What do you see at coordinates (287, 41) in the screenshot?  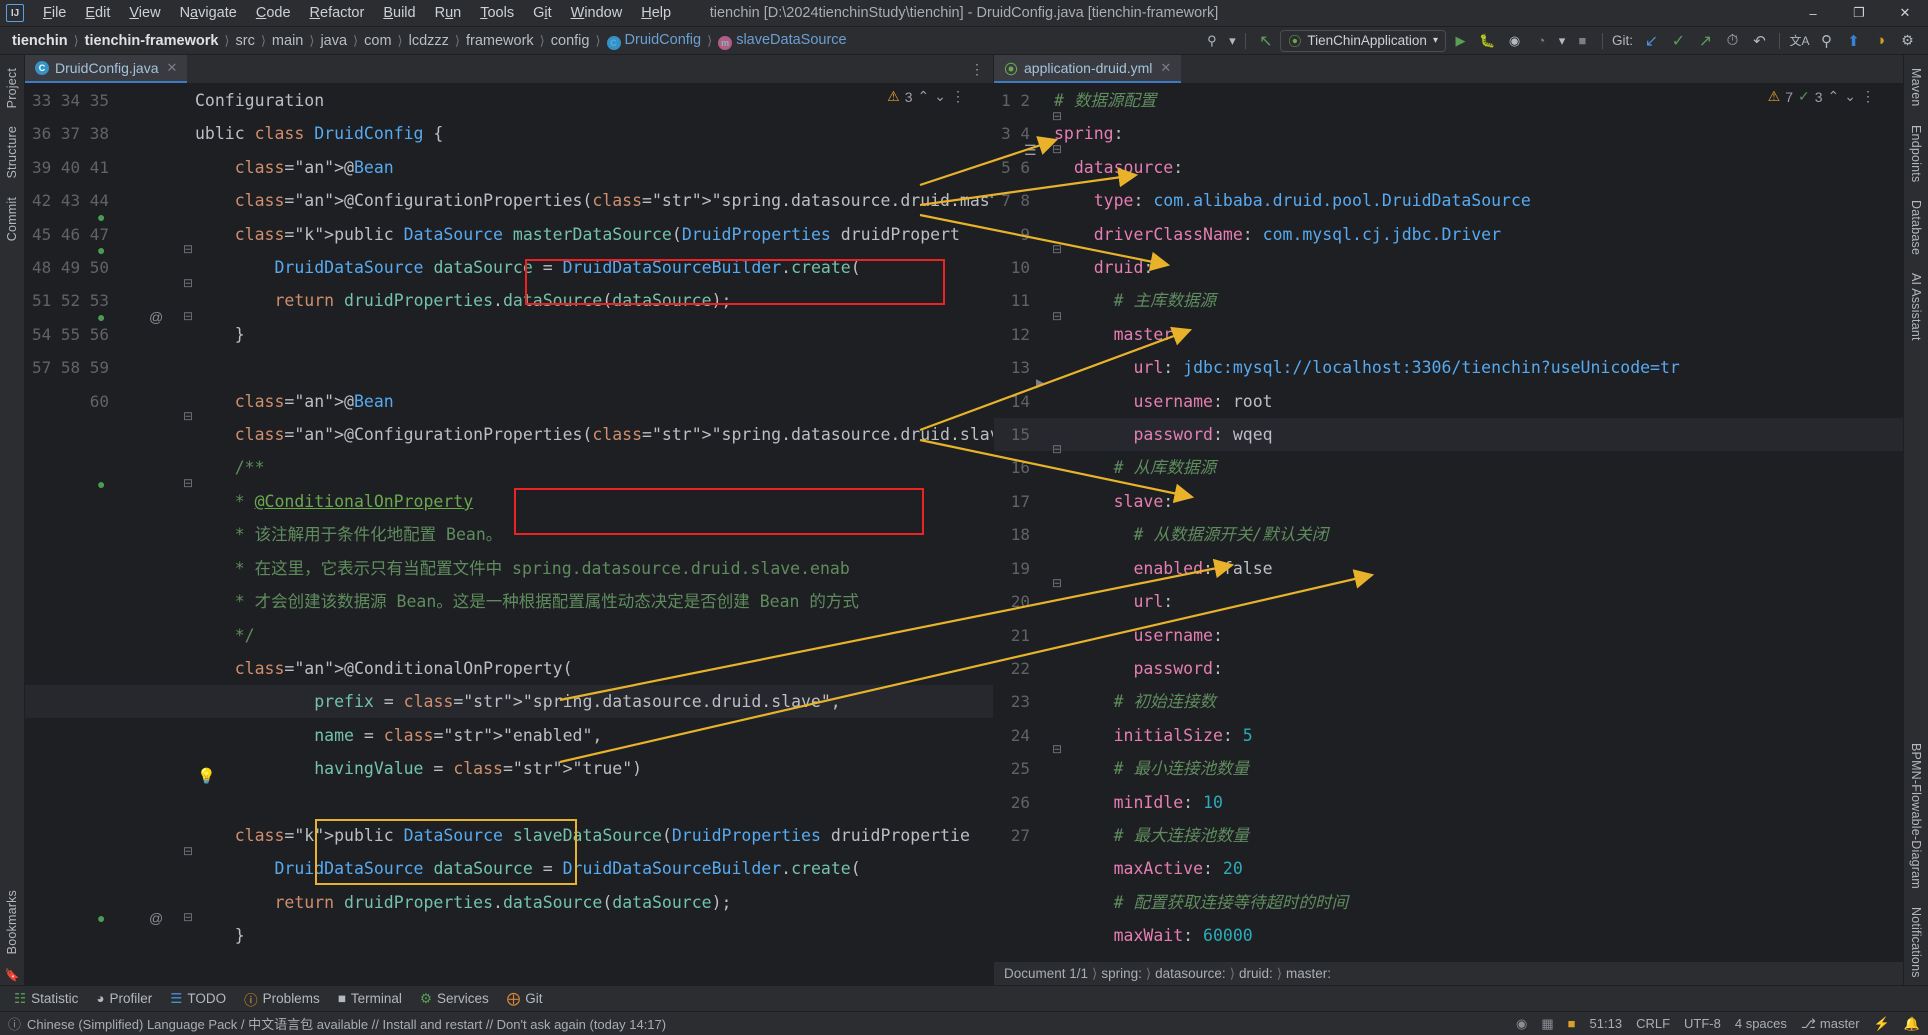 I see `breadcrumb-main: main` at bounding box center [287, 41].